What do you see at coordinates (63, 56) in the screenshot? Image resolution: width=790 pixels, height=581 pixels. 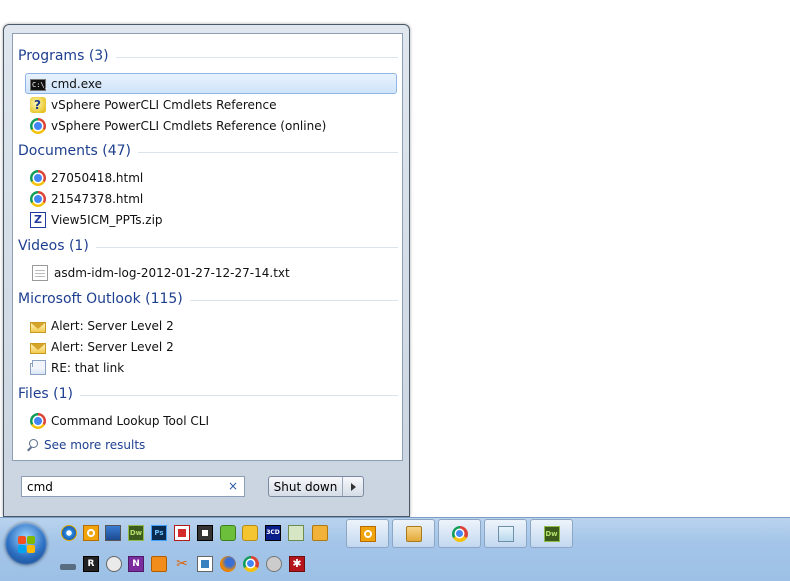 I see `group-title: Programs (3)` at bounding box center [63, 56].